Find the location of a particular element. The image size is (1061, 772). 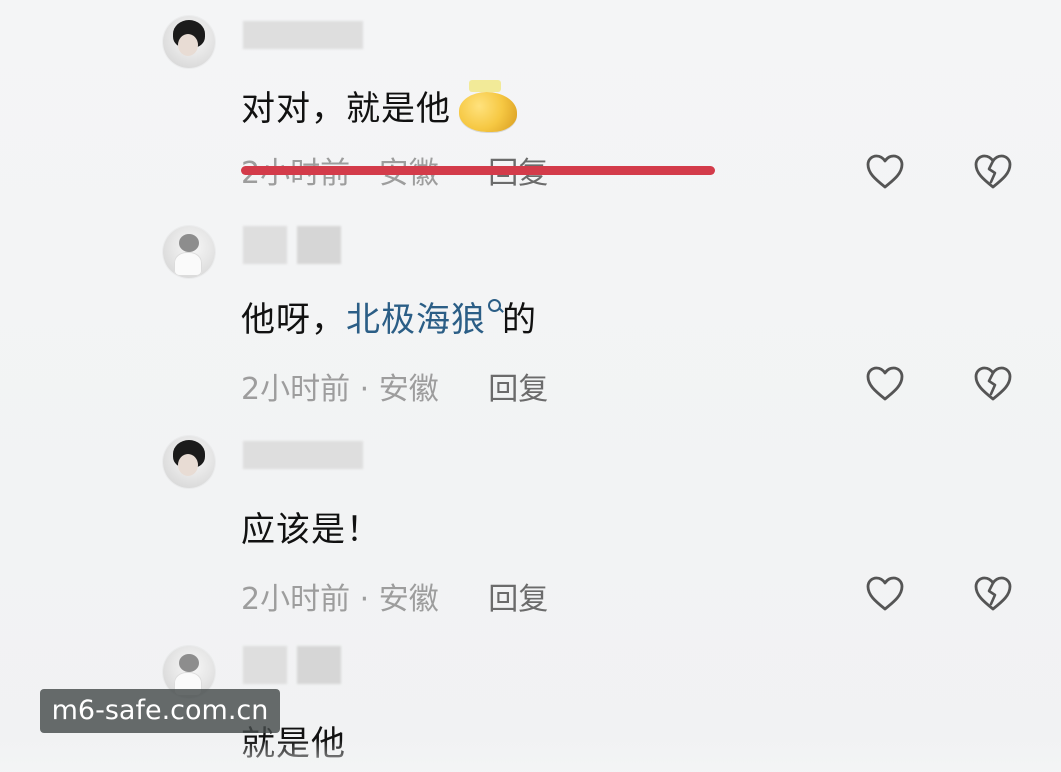

crying-face-emoji is located at coordinates (488, 107).